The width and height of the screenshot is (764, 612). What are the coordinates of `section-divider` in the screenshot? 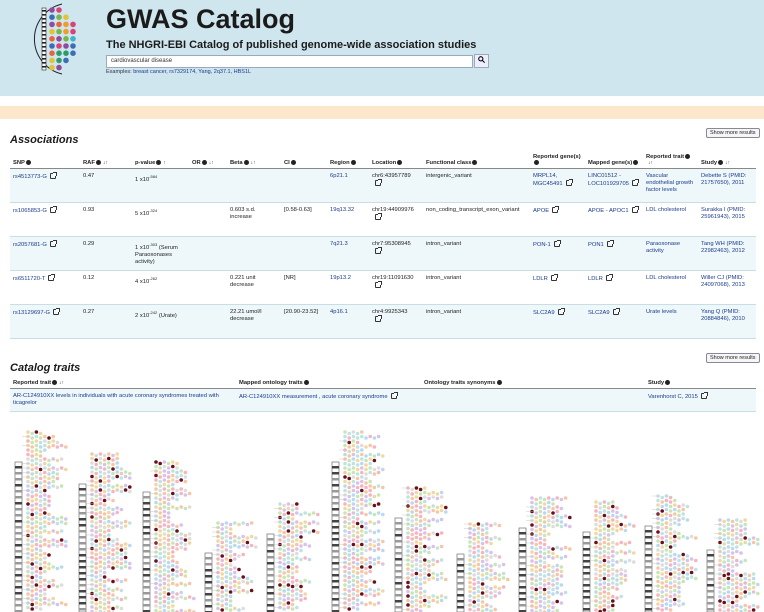 It's located at (382, 112).